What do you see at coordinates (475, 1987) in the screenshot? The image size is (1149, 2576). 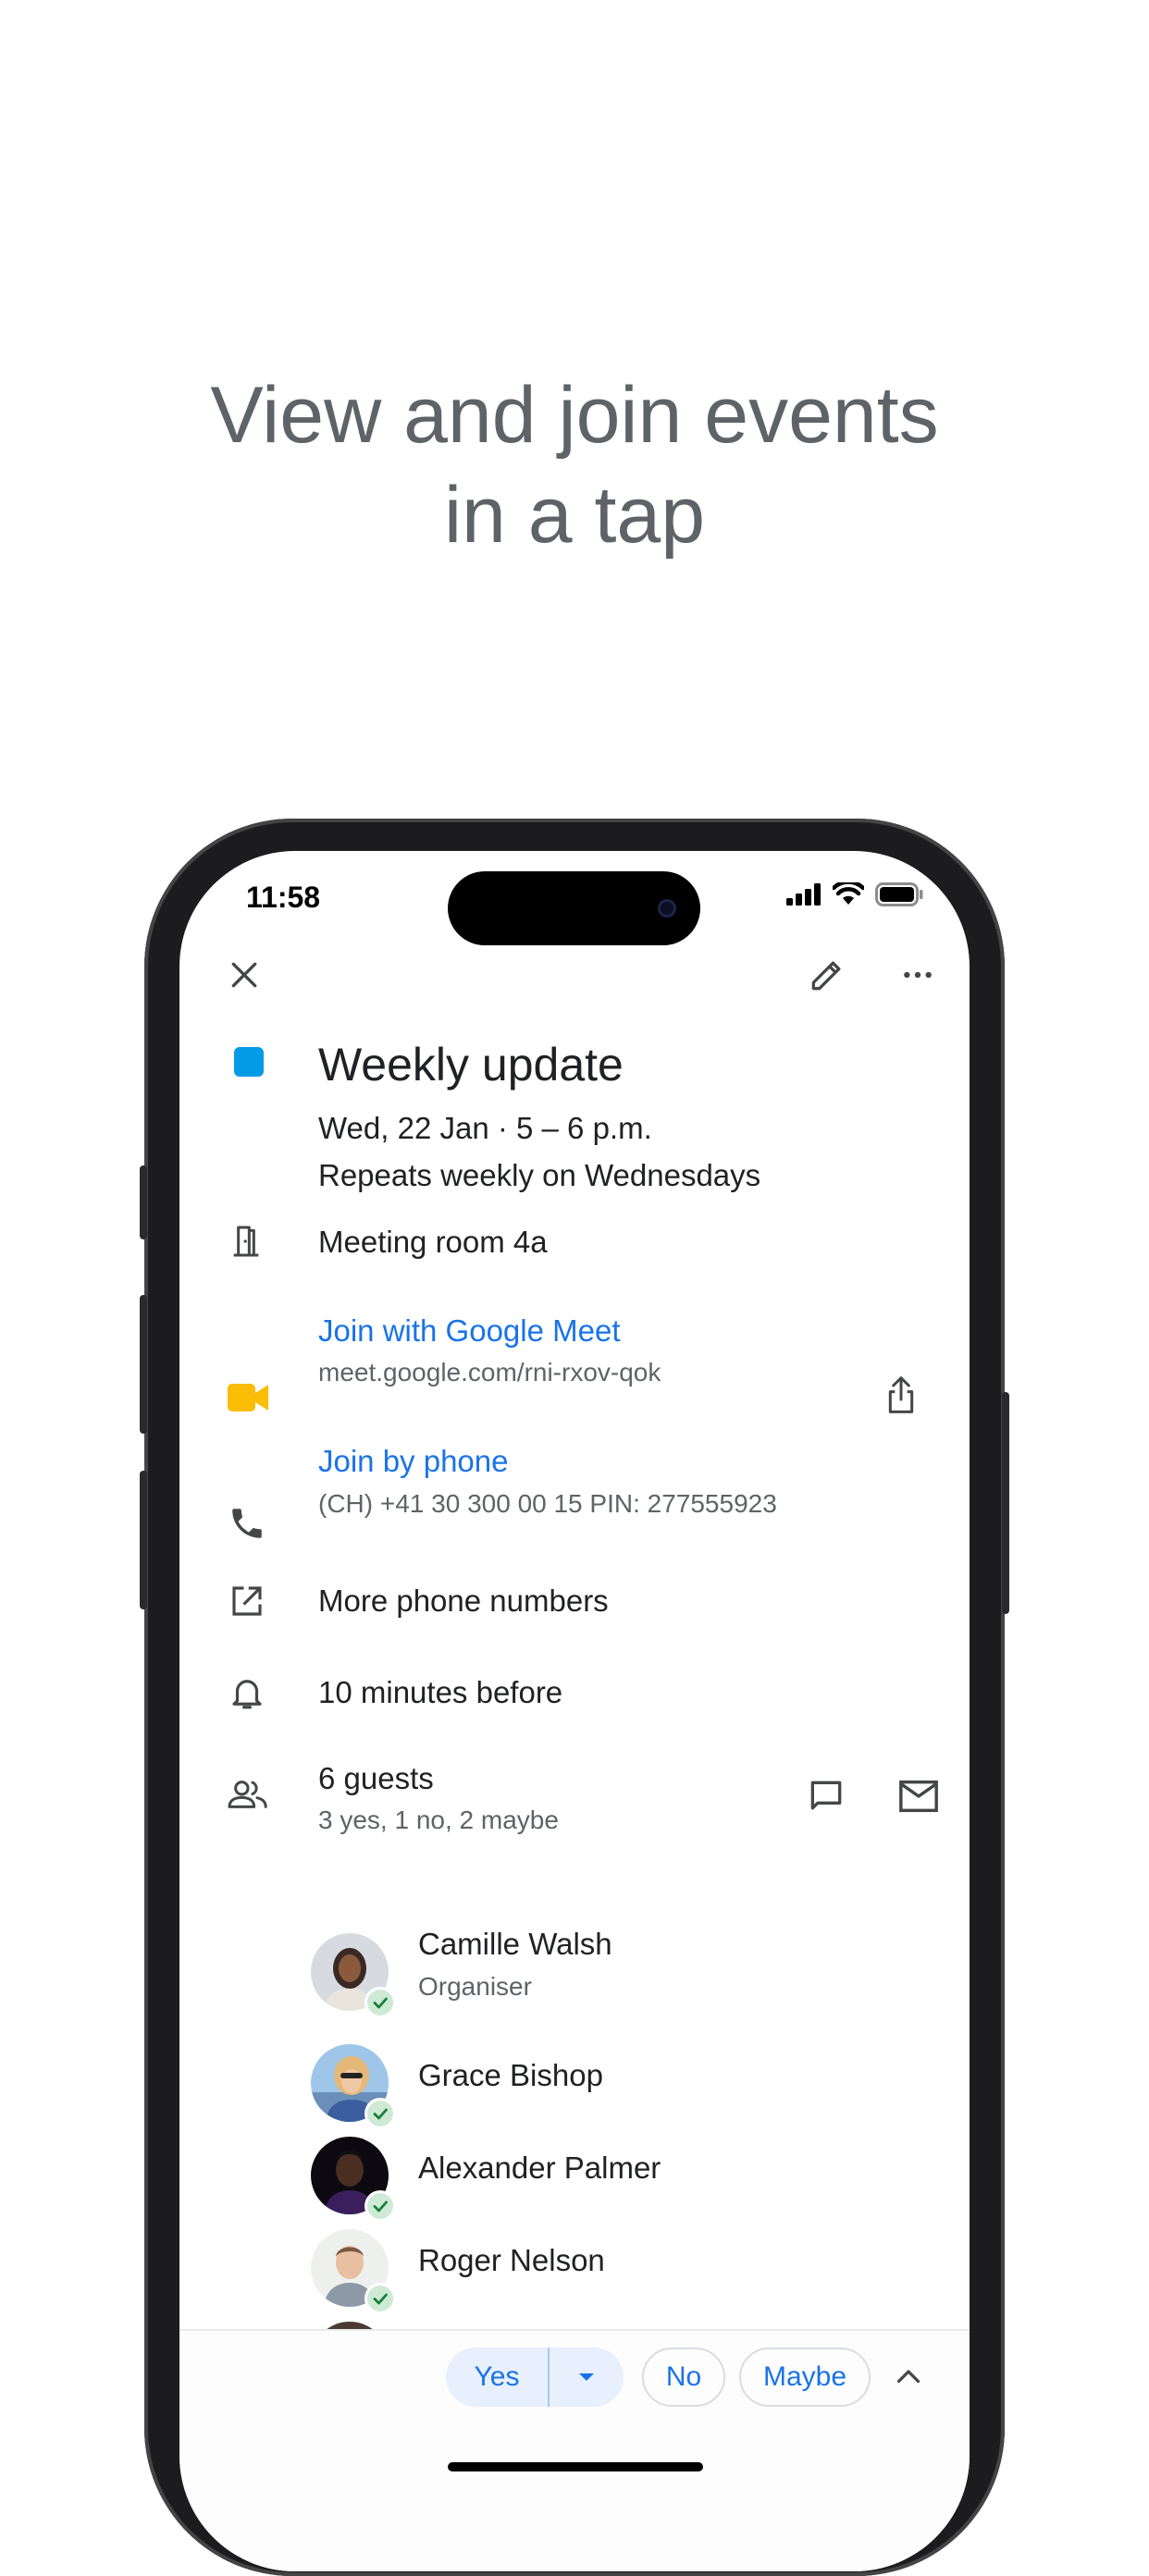 I see `guest-role: Organiser` at bounding box center [475, 1987].